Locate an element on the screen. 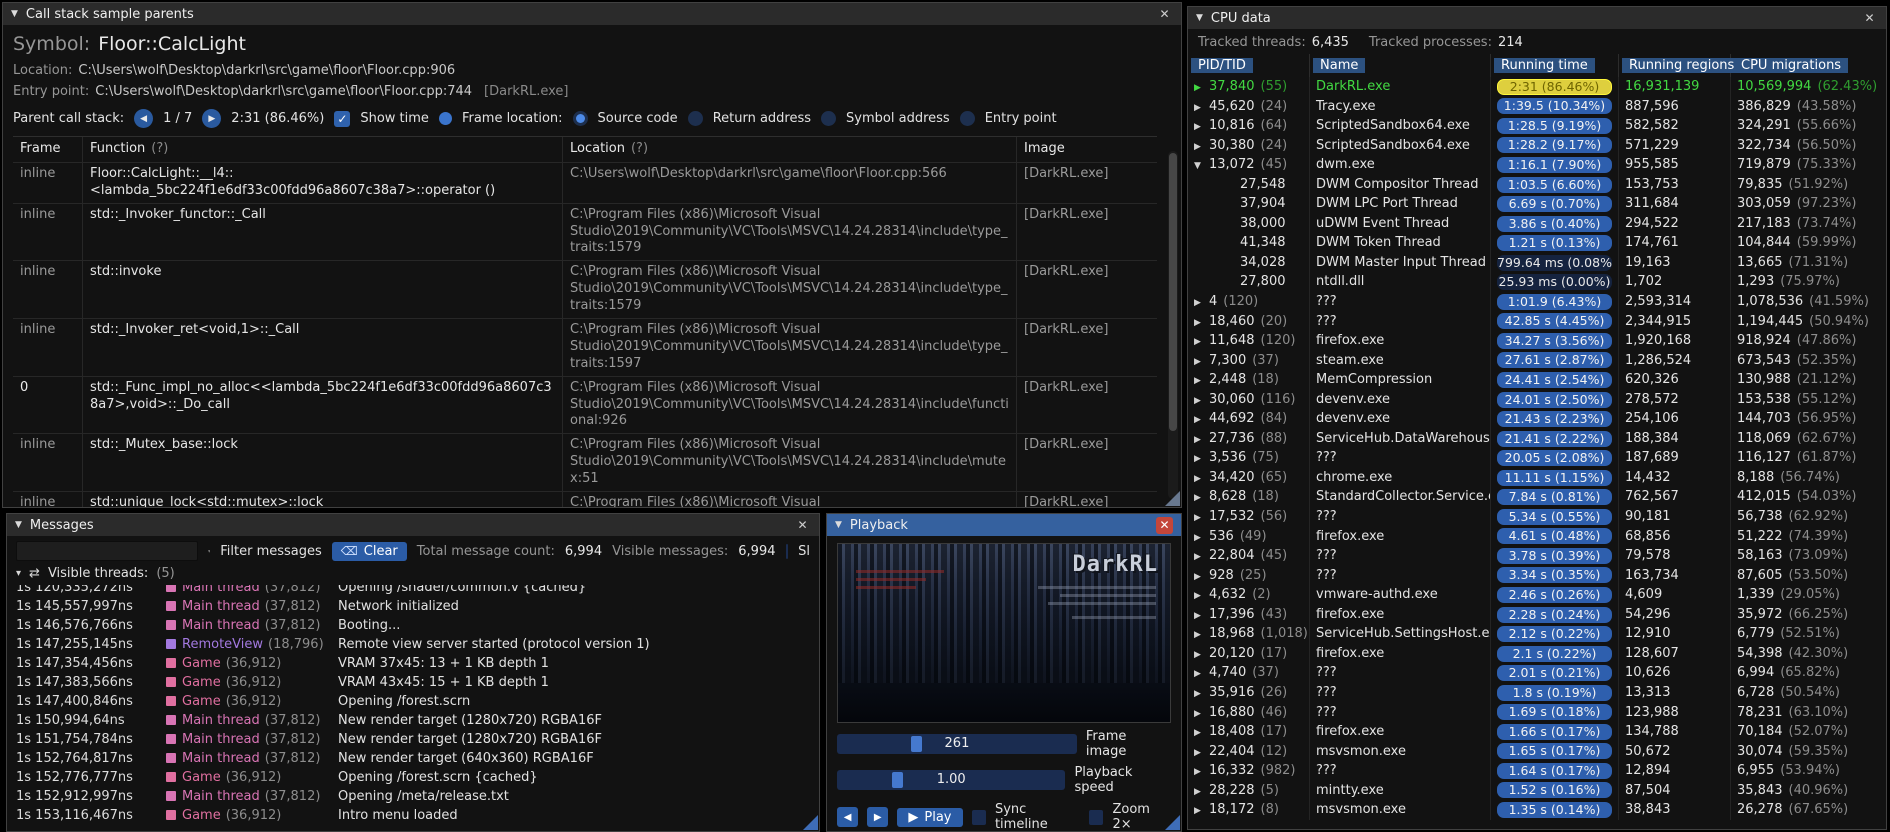 Image resolution: width=1890 pixels, height=832 pixels. show-time-checkbox: ✓ is located at coordinates (342, 118).